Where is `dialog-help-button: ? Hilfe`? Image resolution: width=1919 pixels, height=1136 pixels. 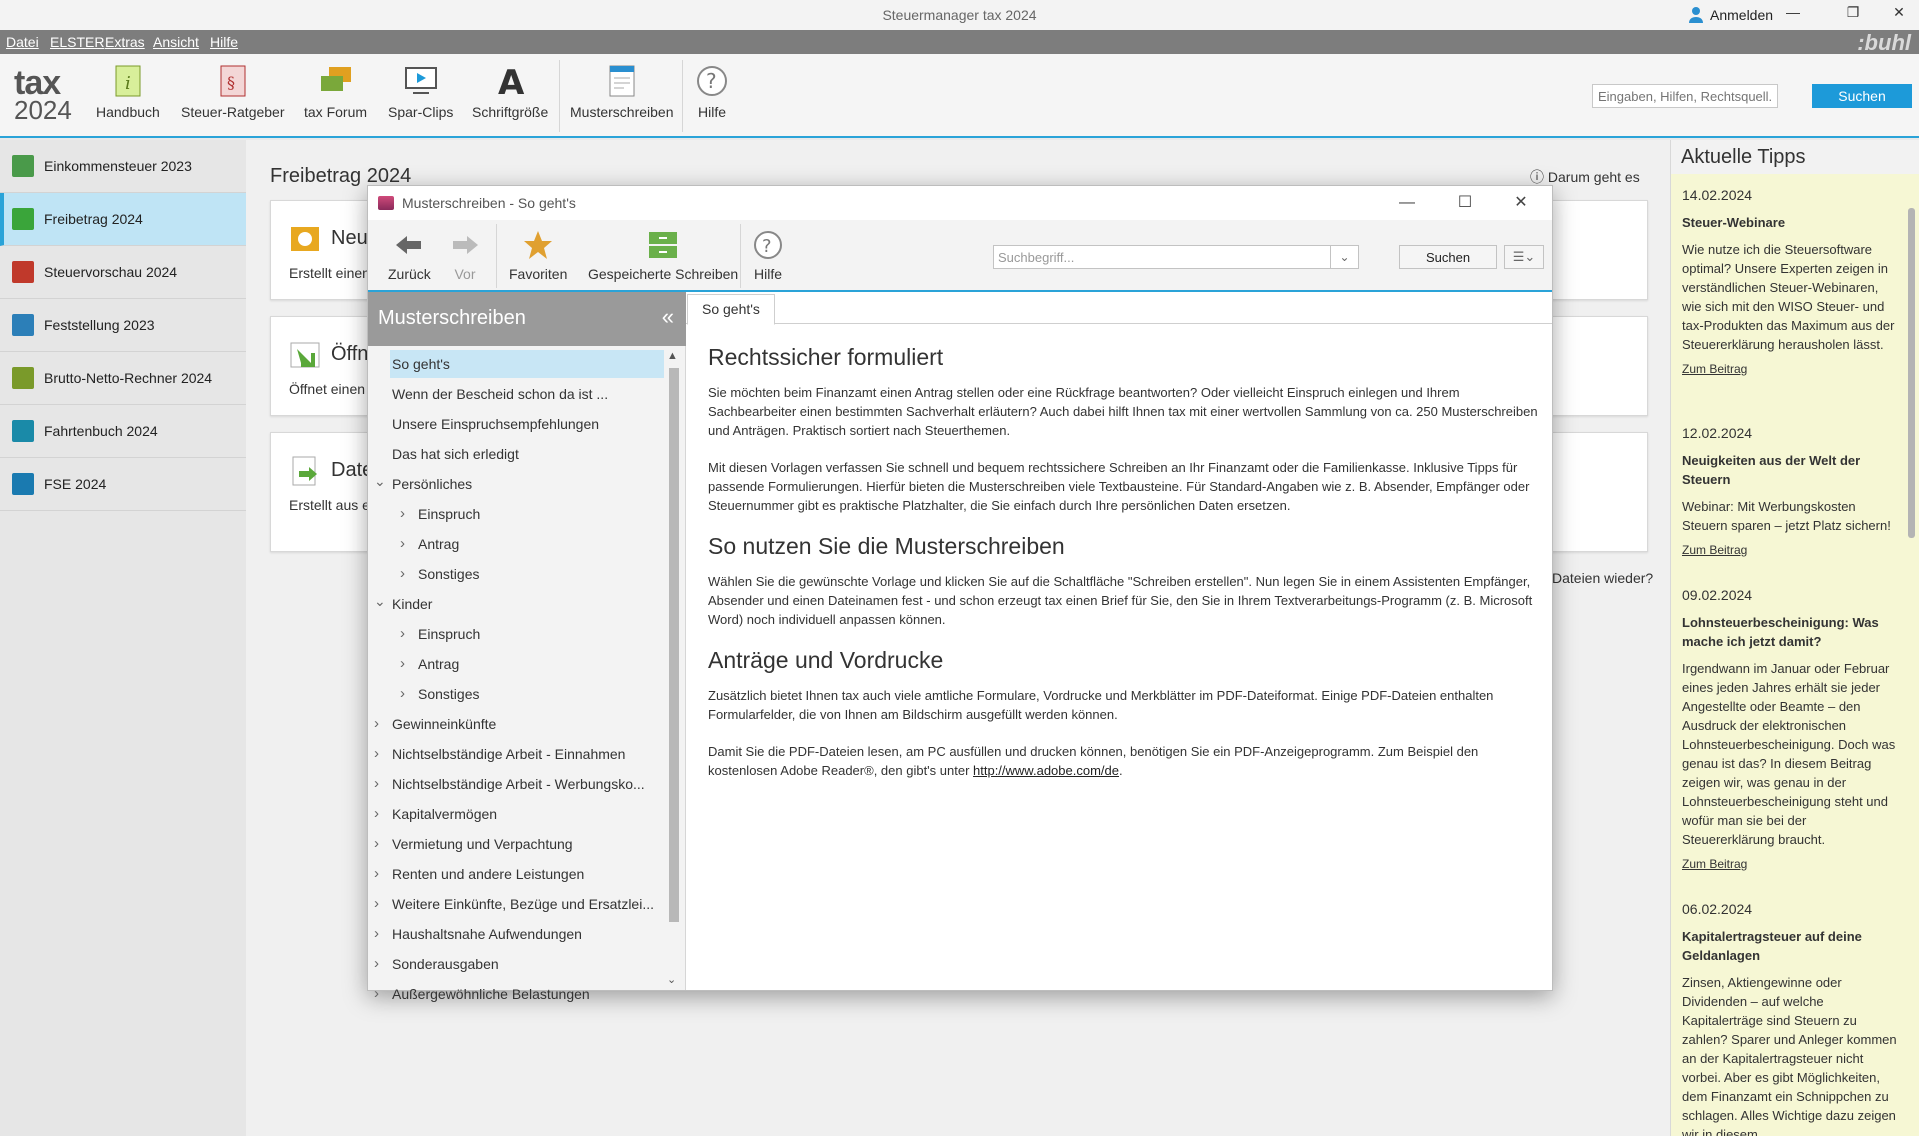 dialog-help-button: ? Hilfe is located at coordinates (768, 256).